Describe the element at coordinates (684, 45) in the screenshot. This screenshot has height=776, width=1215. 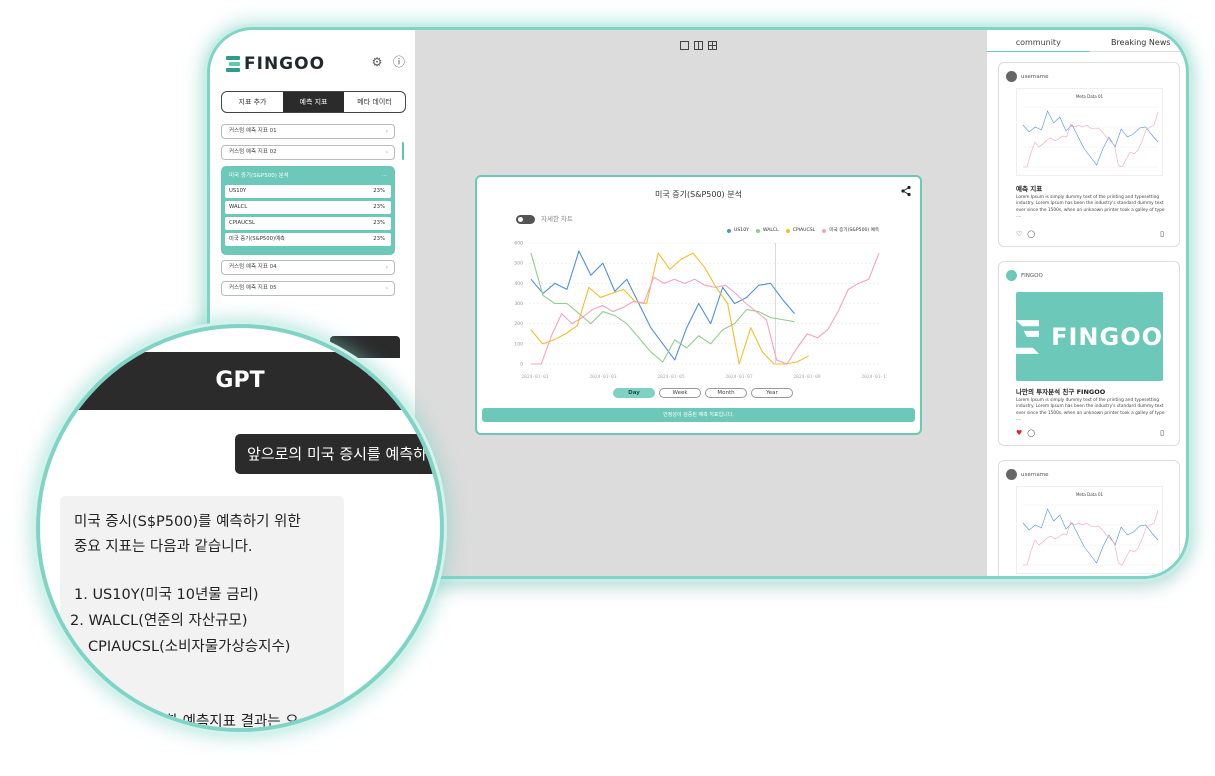
I see `single-layout-icon` at that location.